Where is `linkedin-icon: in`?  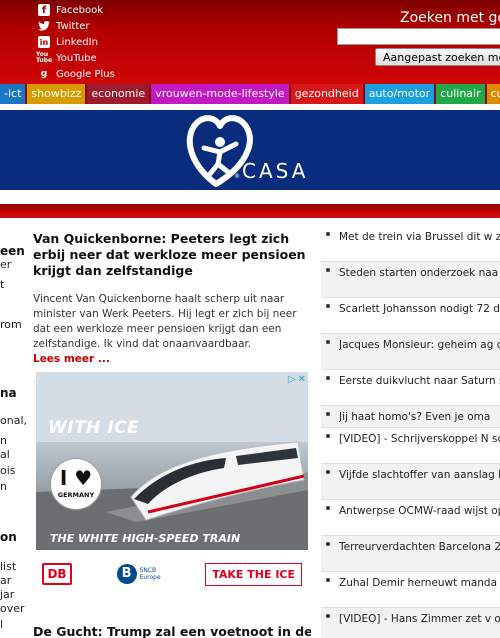
linkedin-icon: in is located at coordinates (44, 42).